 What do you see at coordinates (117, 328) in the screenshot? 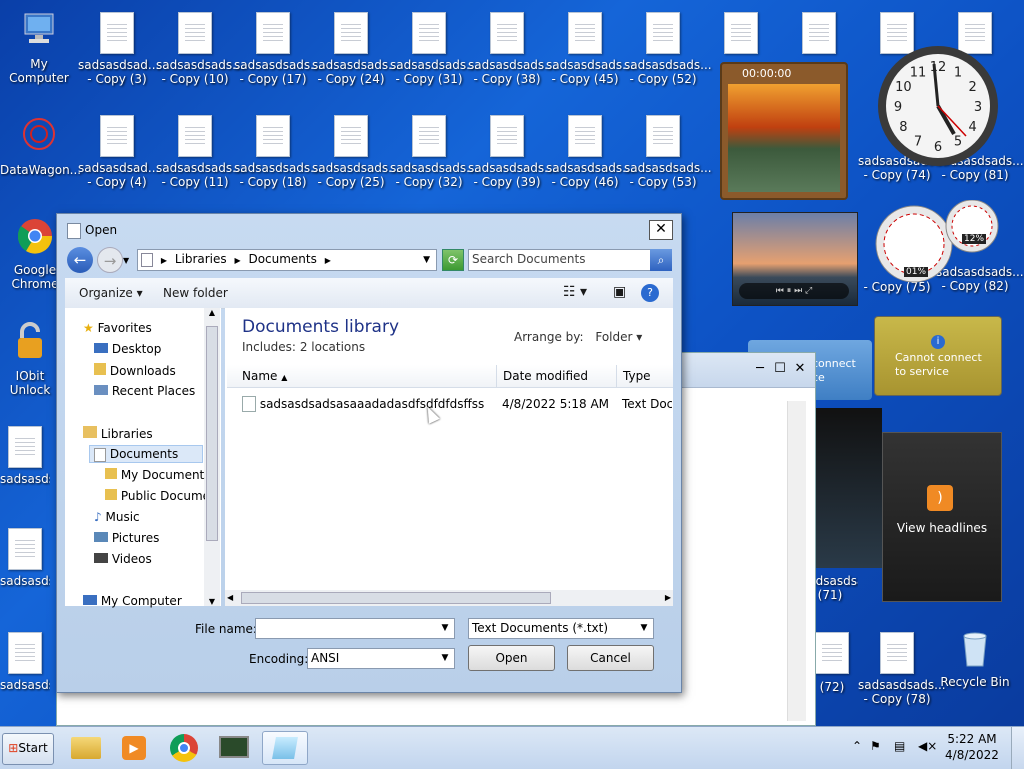
I see `nav-favorites: ★ Favorites` at bounding box center [117, 328].